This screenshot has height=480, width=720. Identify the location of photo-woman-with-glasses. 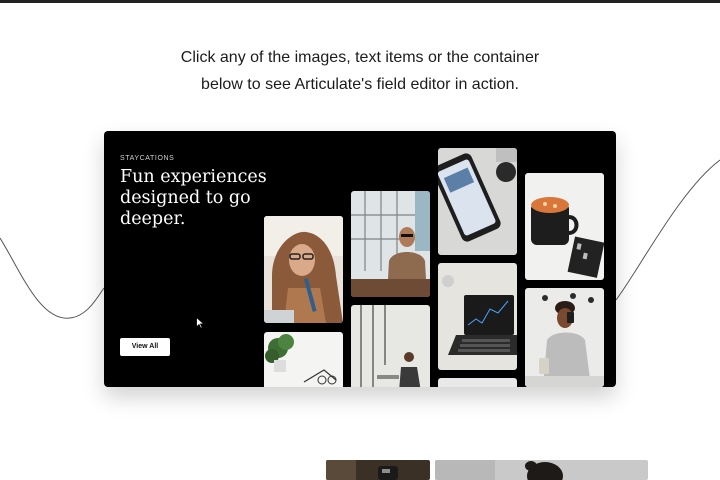
(303, 269).